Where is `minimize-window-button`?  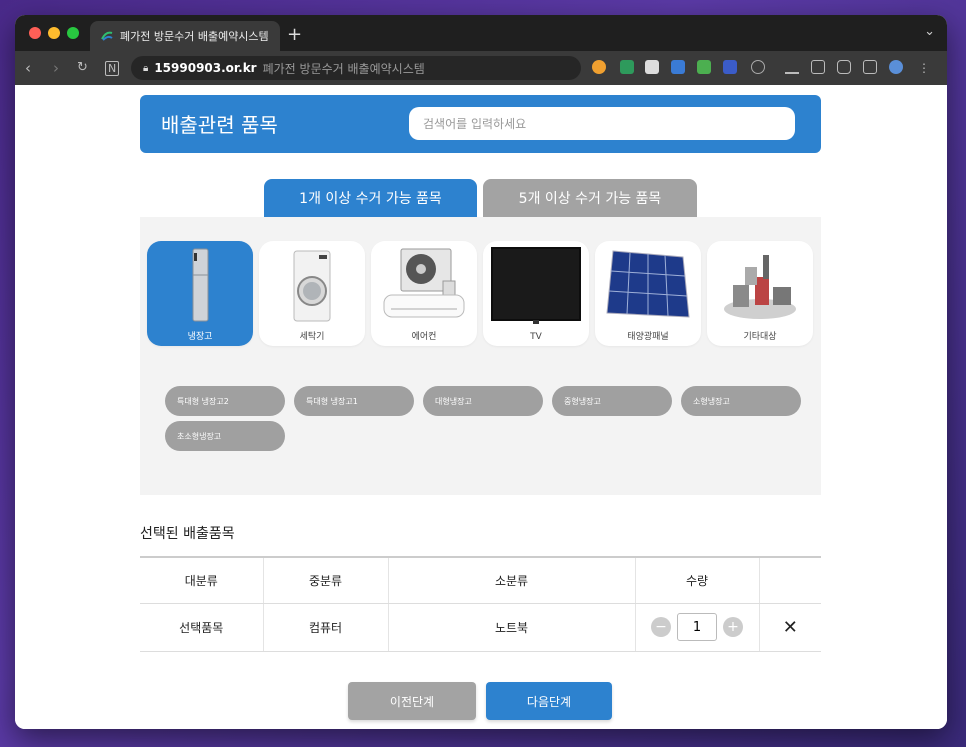 minimize-window-button is located at coordinates (54, 33).